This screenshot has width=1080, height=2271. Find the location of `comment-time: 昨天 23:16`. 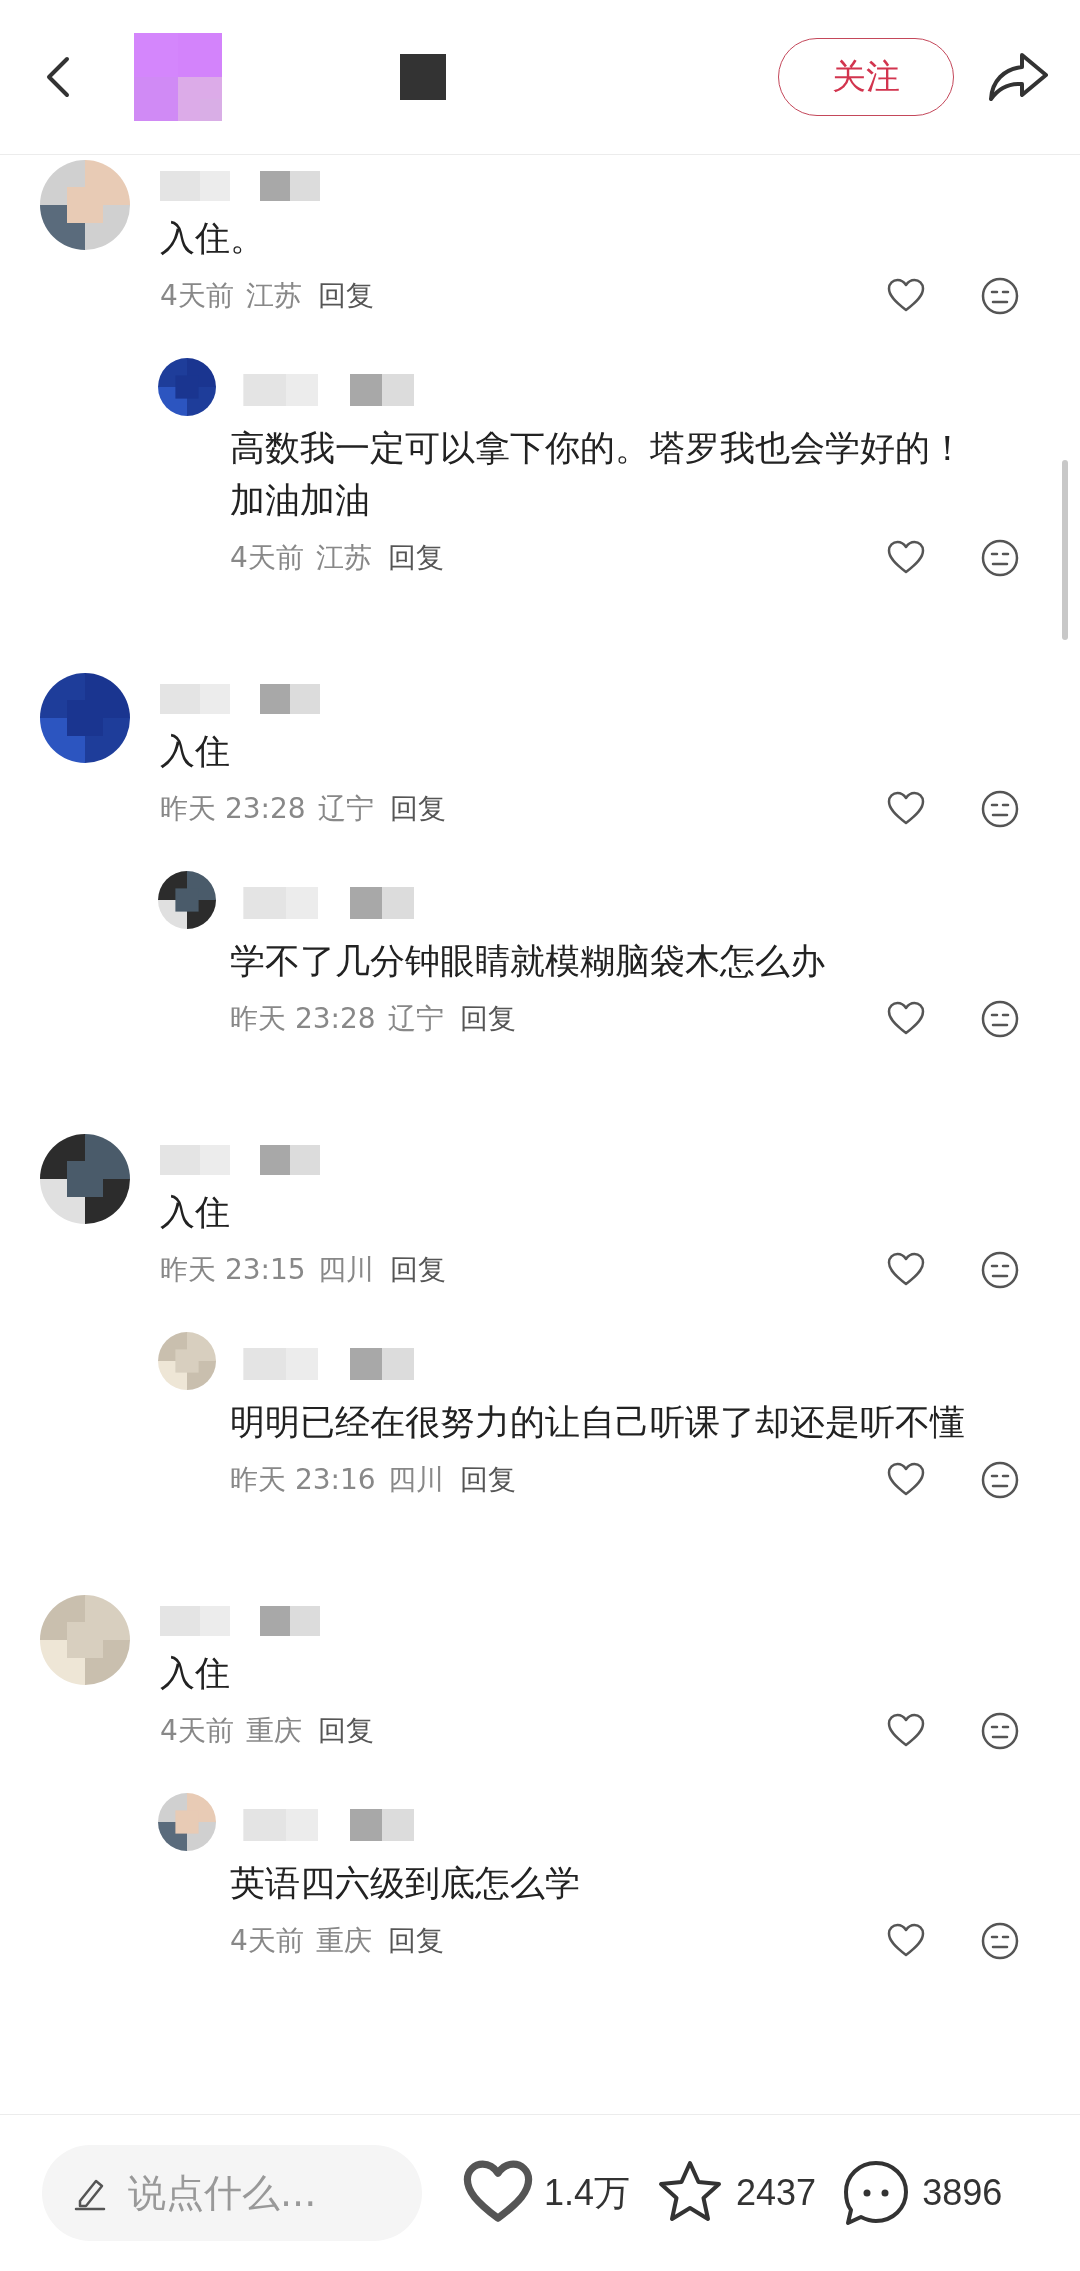

comment-time: 昨天 23:16 is located at coordinates (303, 1480).